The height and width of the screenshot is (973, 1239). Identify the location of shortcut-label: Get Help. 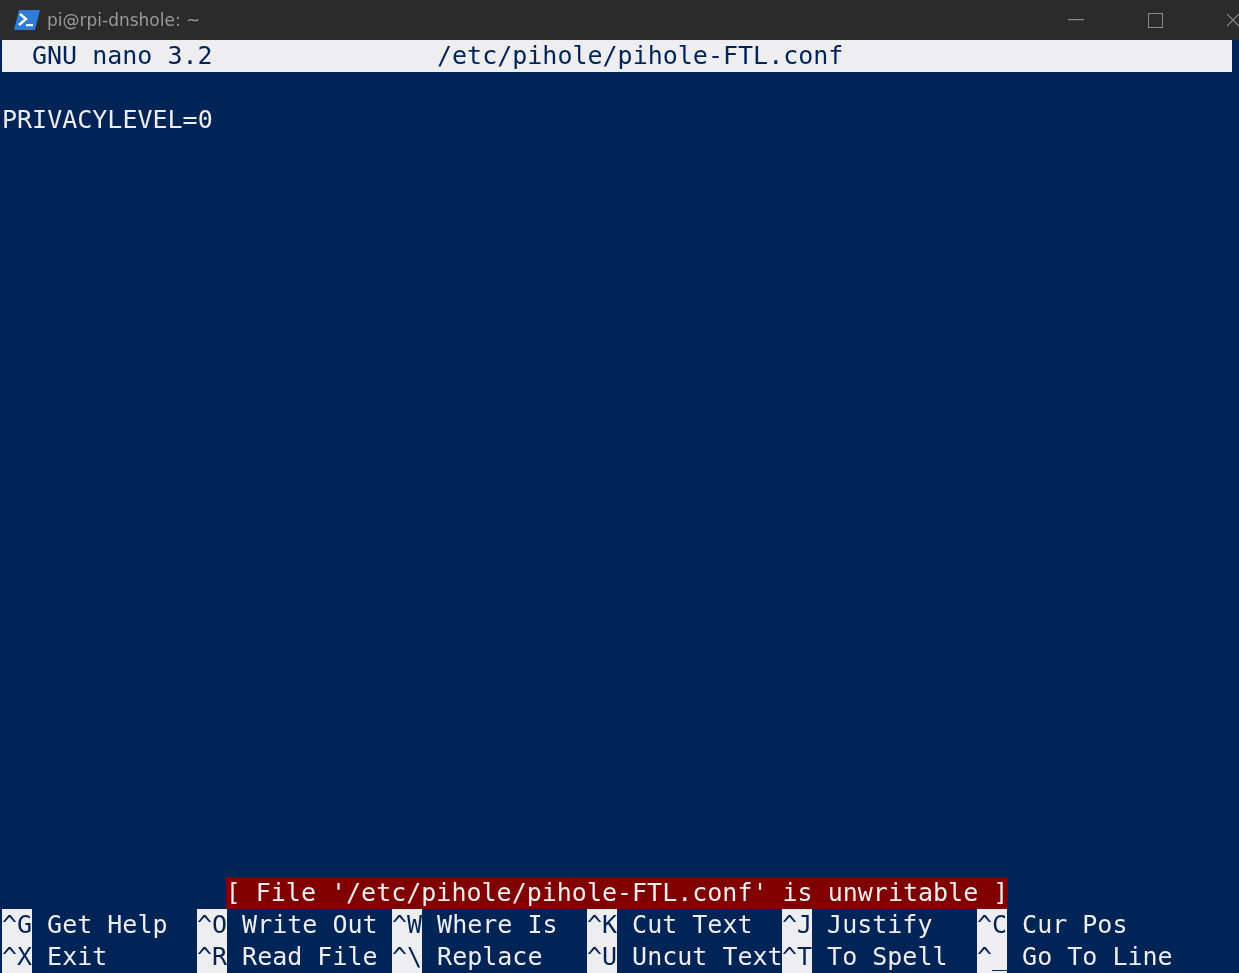
(107, 925).